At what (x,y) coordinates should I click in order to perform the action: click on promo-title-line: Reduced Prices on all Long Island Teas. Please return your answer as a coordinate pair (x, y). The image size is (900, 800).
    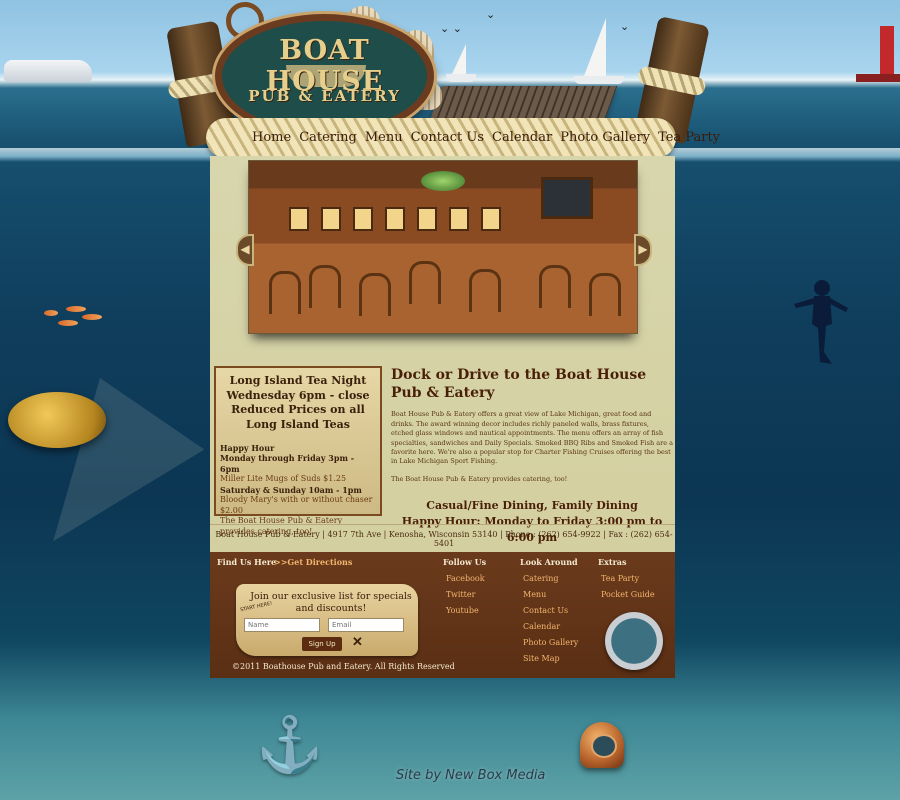
    Looking at the image, I should click on (298, 417).